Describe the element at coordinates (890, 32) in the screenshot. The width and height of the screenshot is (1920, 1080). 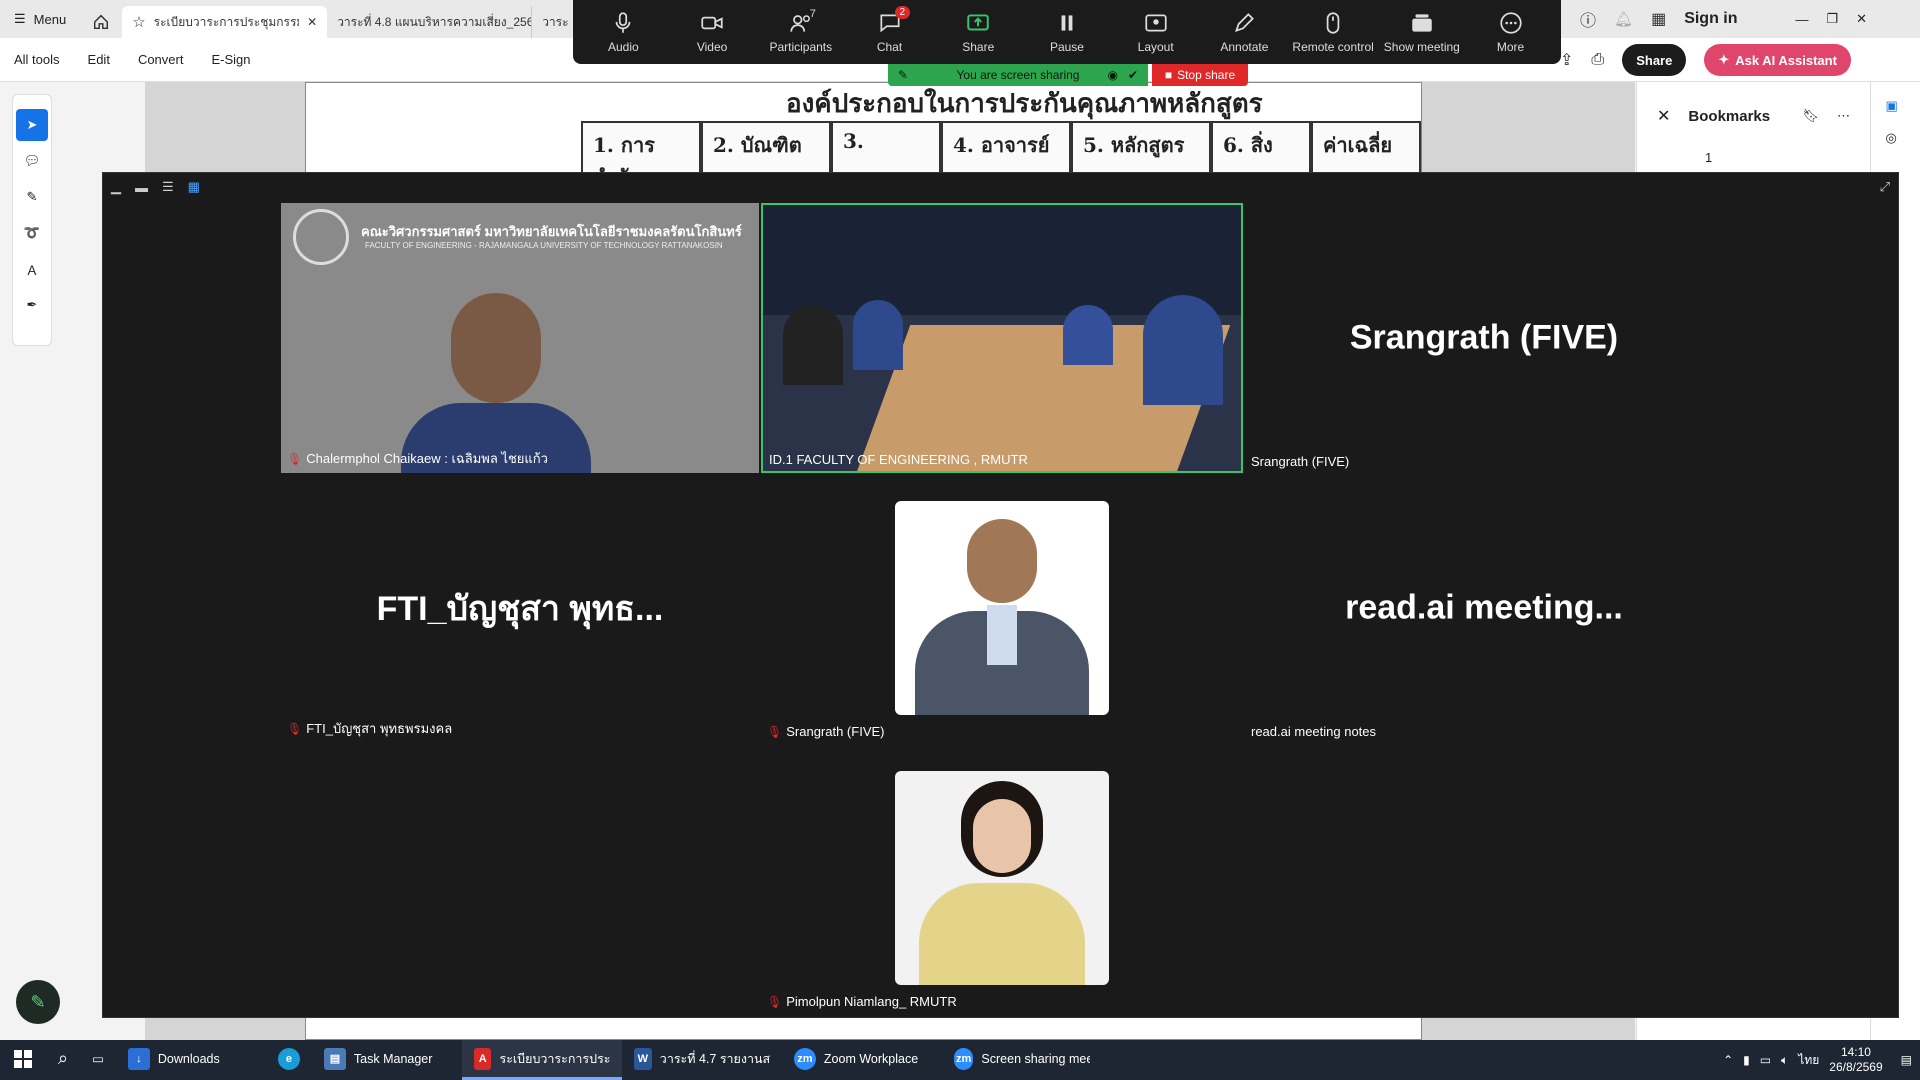
I see `chat-button: 2 Chat` at that location.